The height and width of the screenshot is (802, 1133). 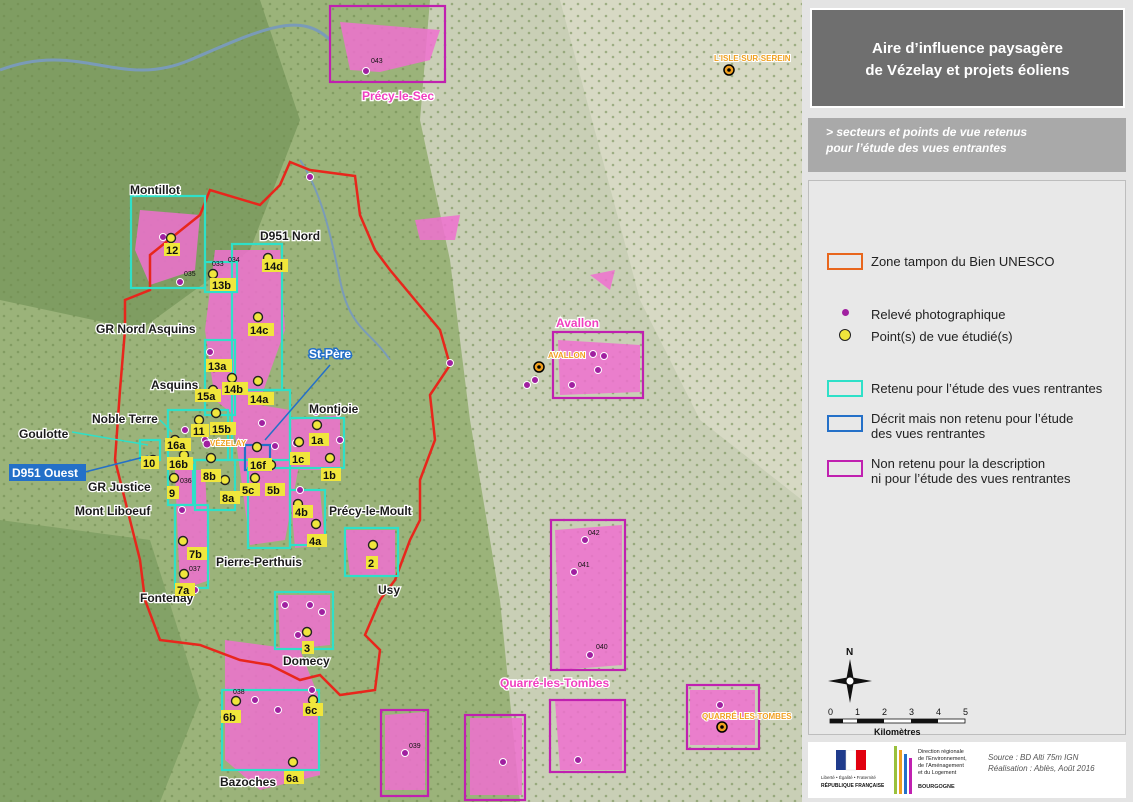 I want to click on svg-text: 036, so click(x=186, y=481).